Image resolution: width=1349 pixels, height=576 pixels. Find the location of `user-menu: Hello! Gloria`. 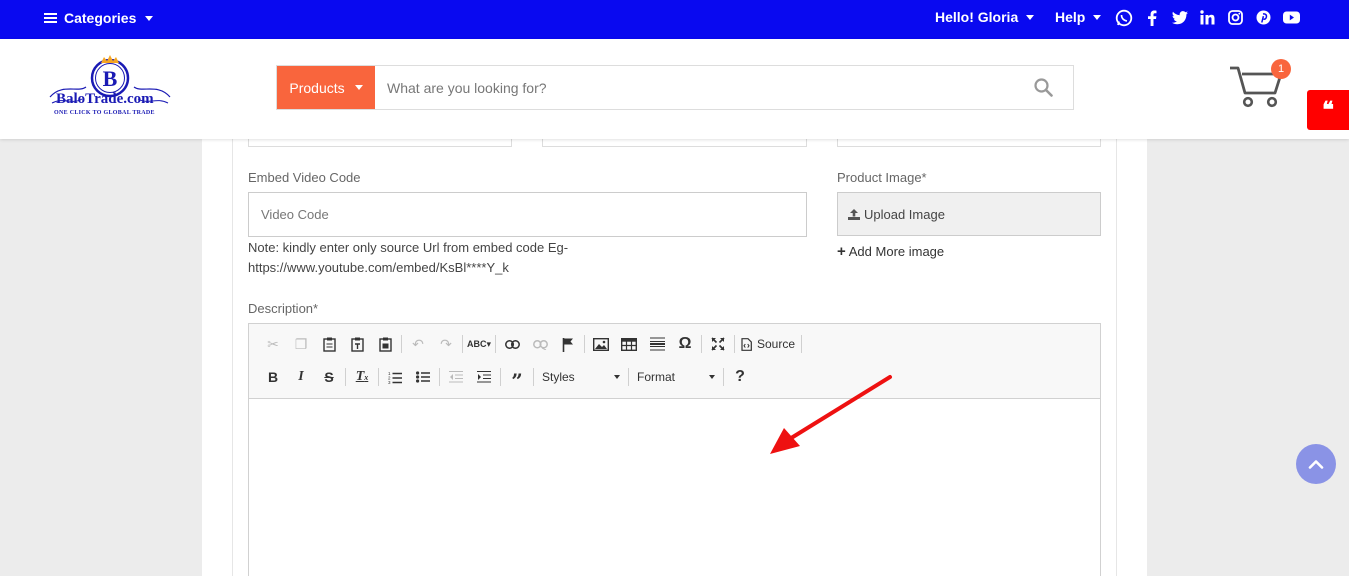

user-menu: Hello! Gloria is located at coordinates (985, 17).